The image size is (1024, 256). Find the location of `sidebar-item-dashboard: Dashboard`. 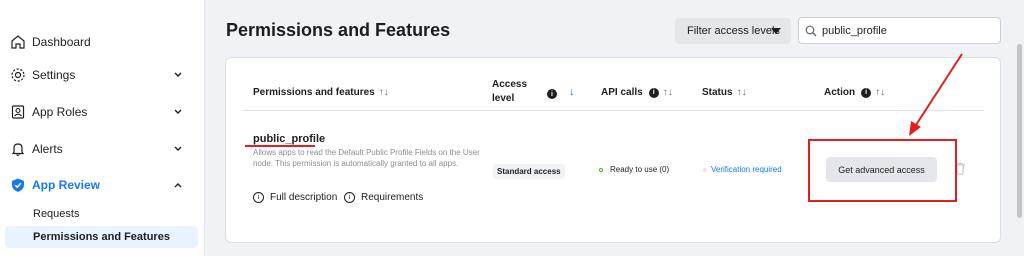

sidebar-item-dashboard: Dashboard is located at coordinates (102, 42).